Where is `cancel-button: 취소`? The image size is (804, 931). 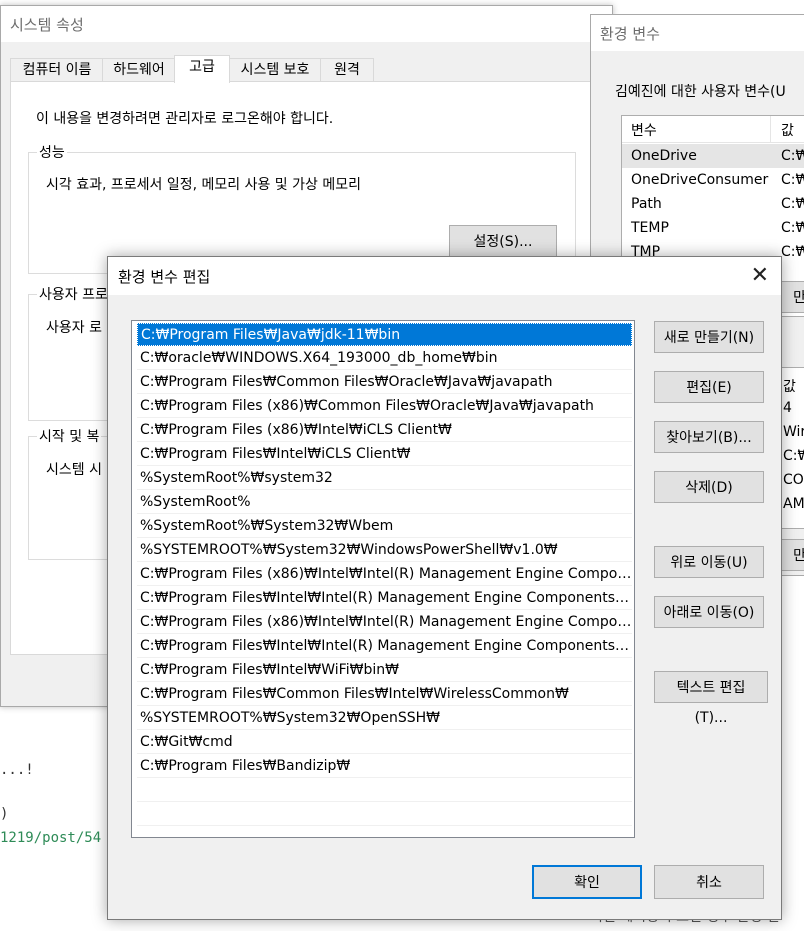
cancel-button: 취소 is located at coordinates (709, 882).